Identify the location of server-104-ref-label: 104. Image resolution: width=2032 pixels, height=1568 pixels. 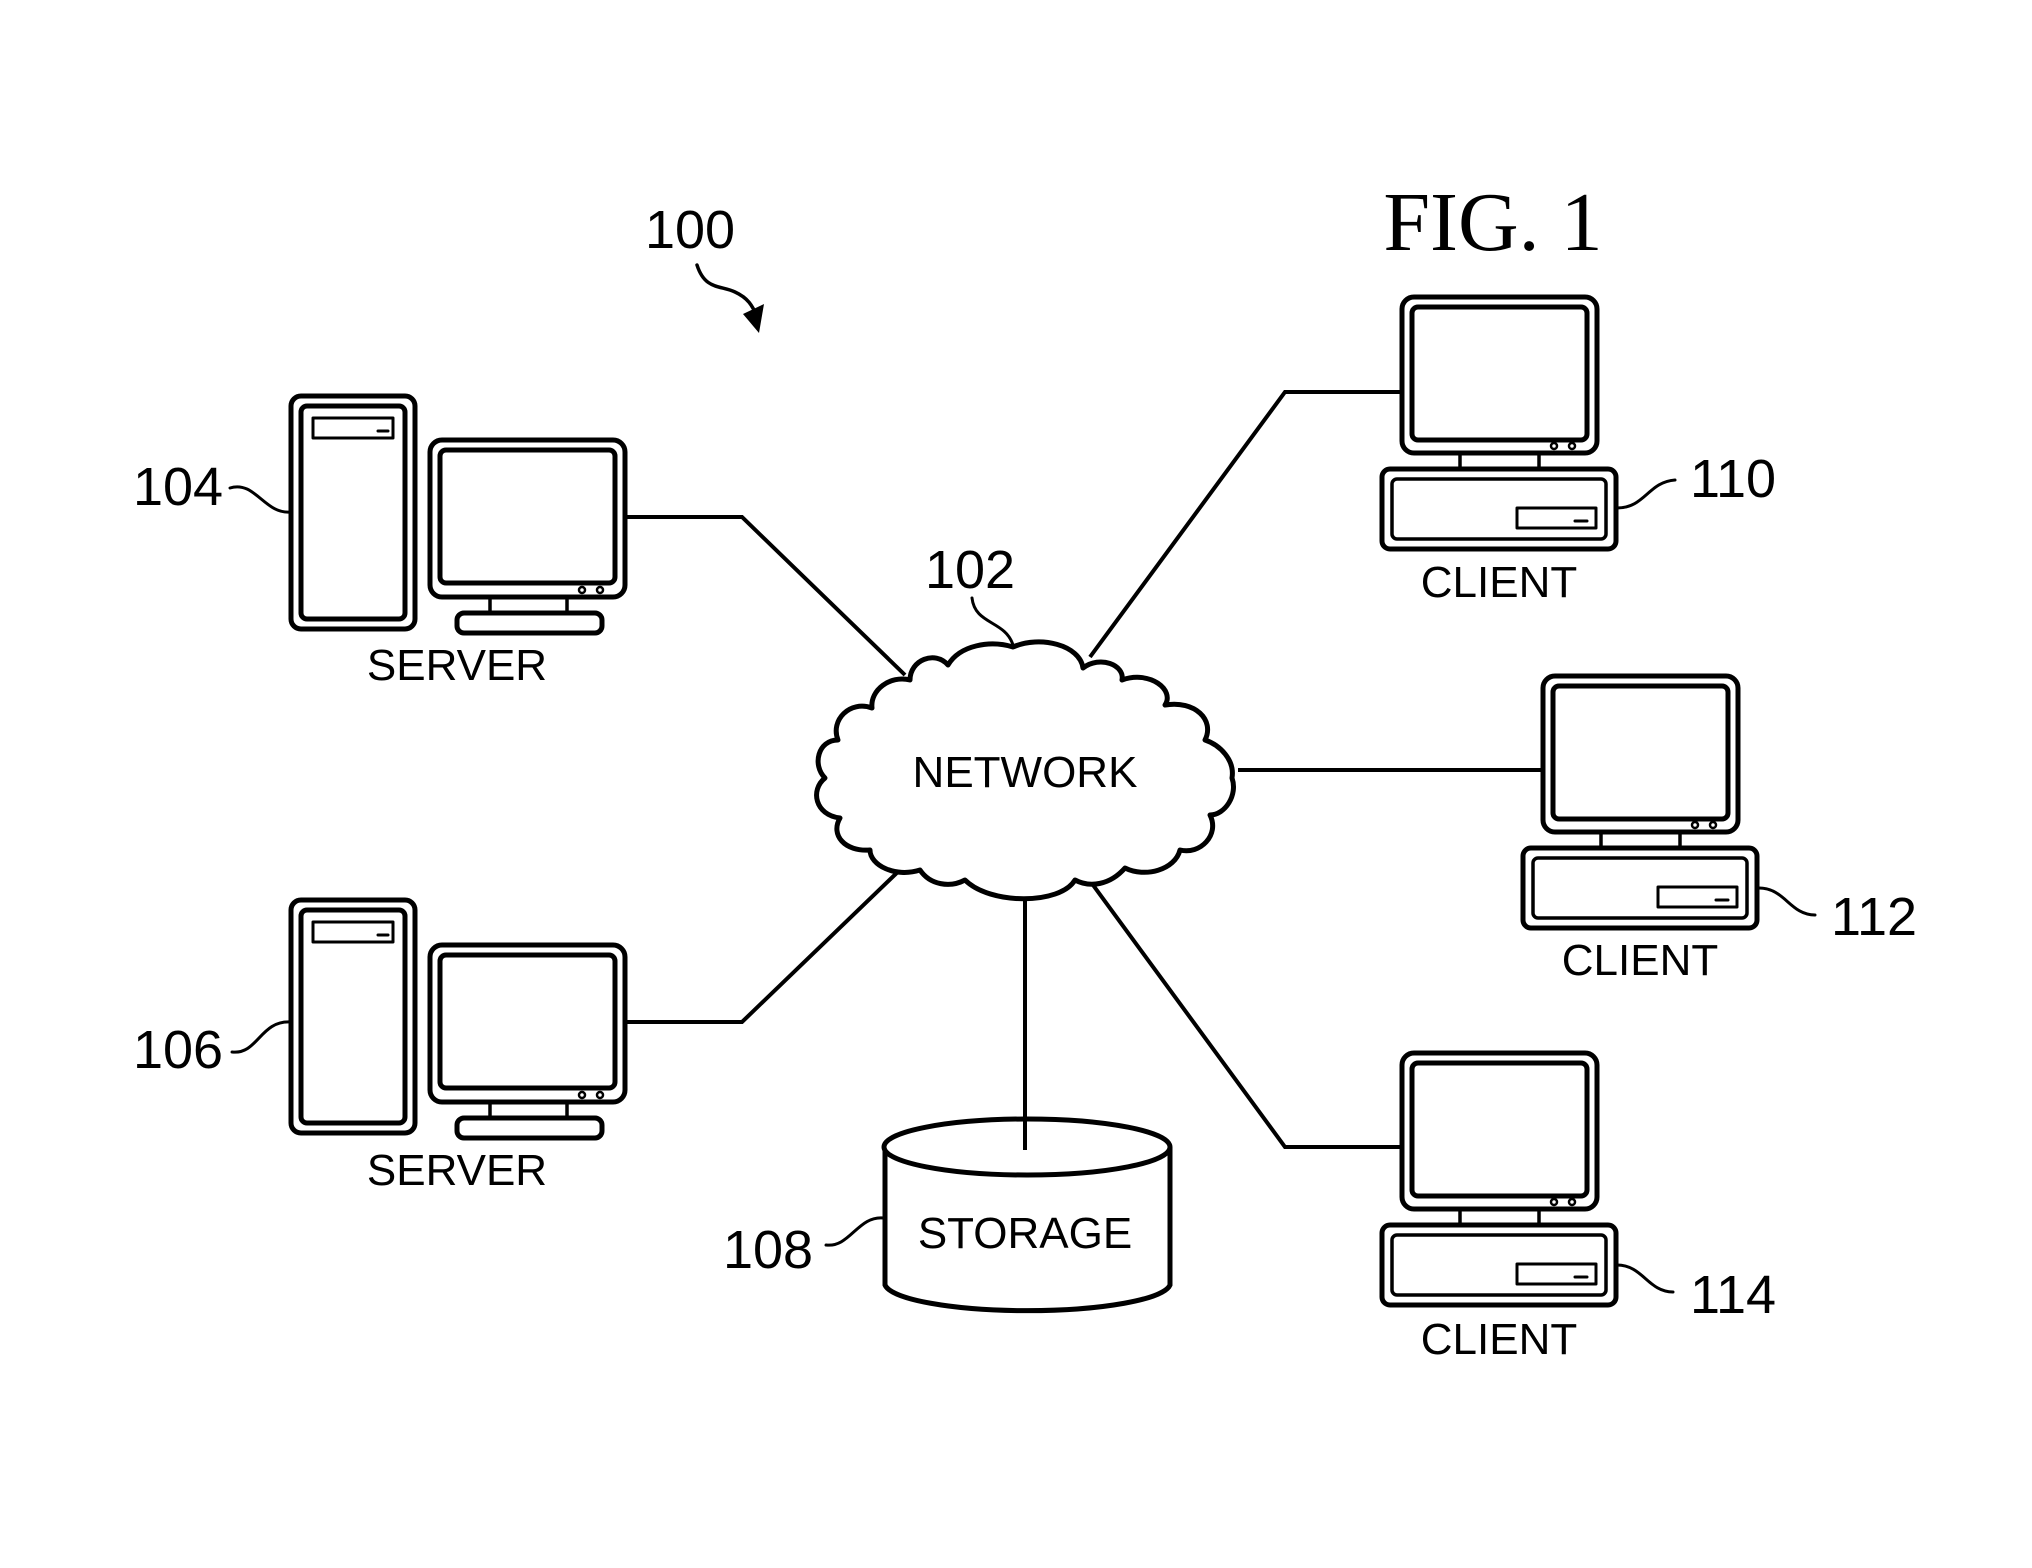
(178, 487).